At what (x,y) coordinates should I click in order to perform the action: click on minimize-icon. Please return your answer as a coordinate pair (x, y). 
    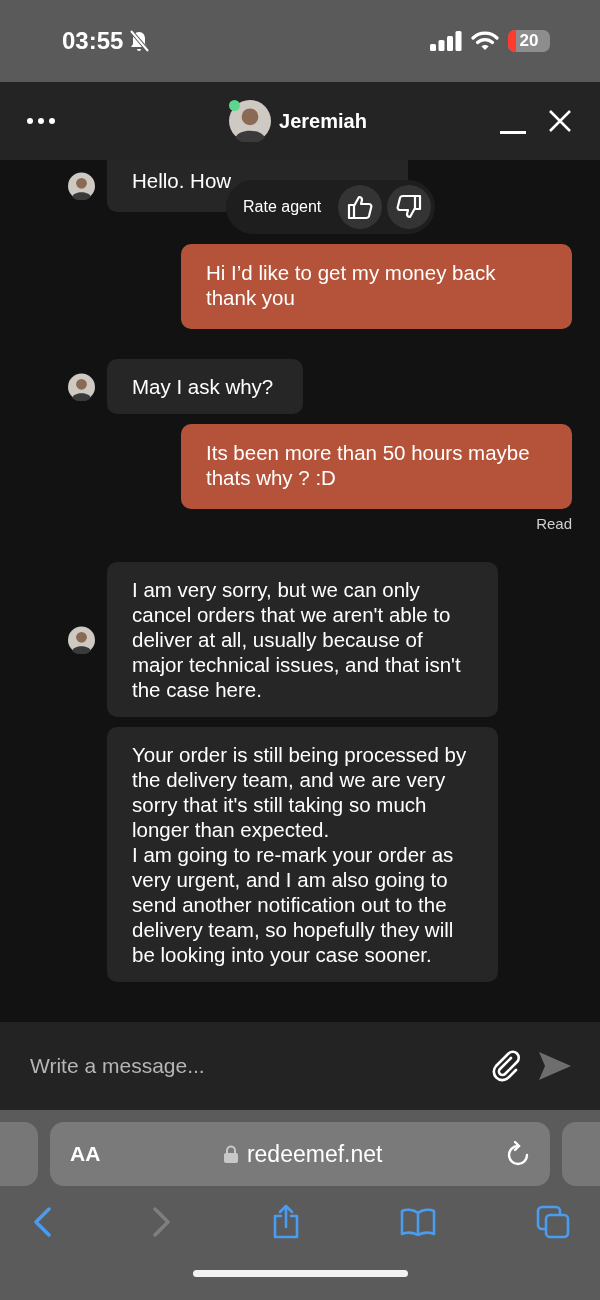
    Looking at the image, I should click on (513, 132).